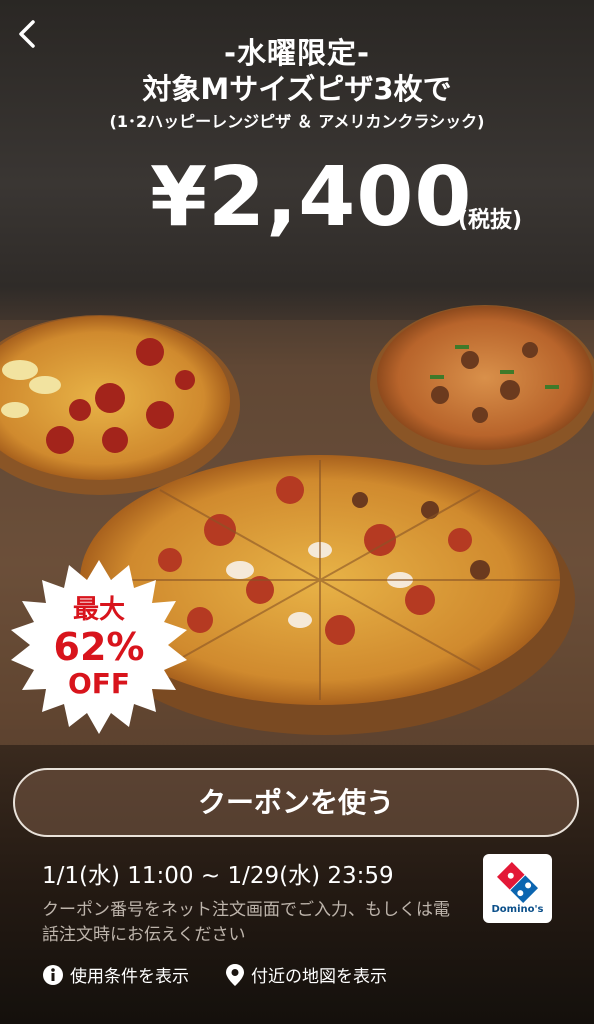 The width and height of the screenshot is (594, 1024). I want to click on domino-tile-icon, so click(517, 882).